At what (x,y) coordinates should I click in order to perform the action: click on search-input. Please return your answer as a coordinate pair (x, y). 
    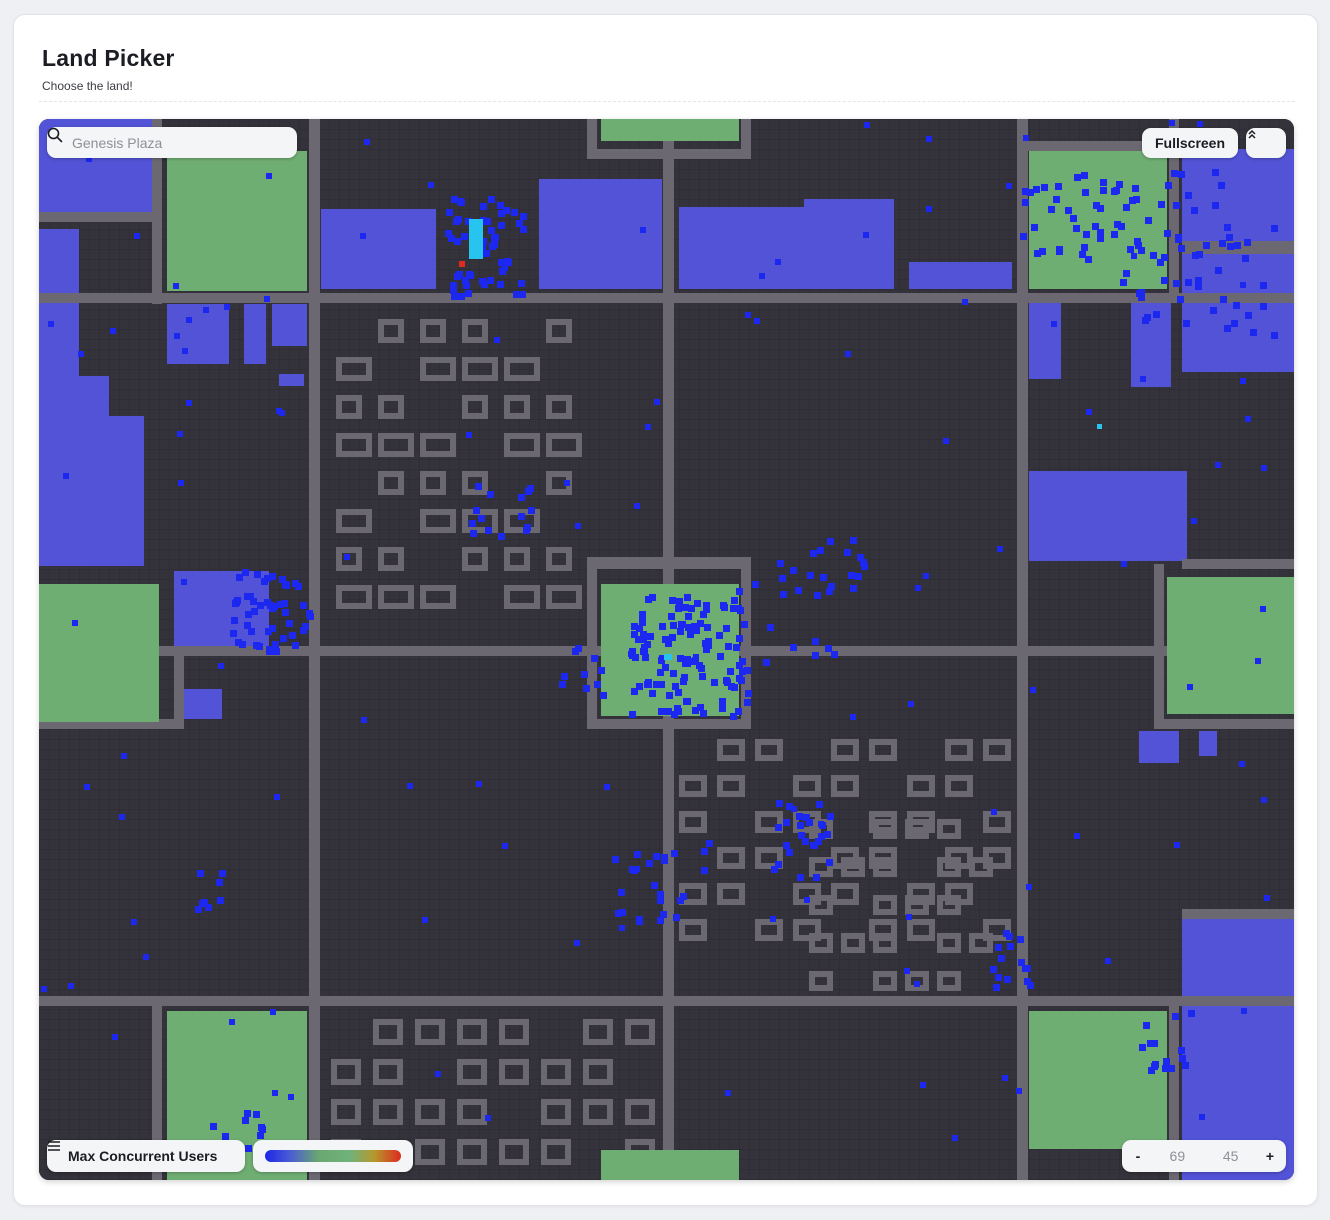
    Looking at the image, I should click on (167, 142).